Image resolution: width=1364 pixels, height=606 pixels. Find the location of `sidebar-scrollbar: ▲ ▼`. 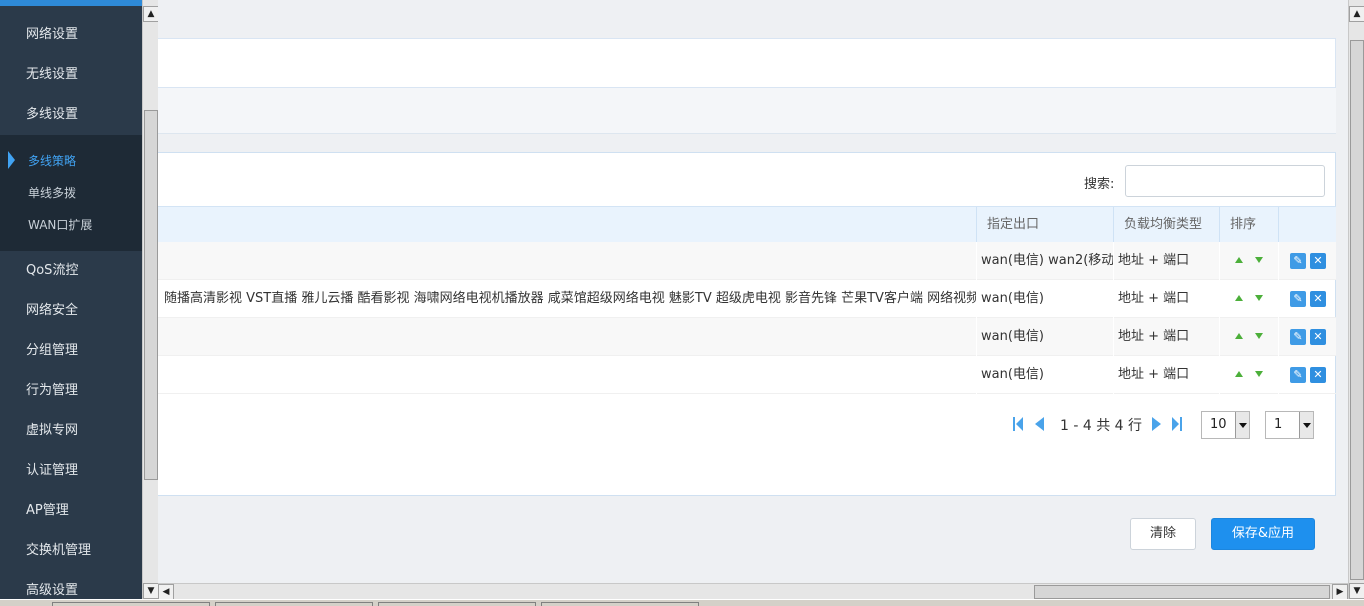

sidebar-scrollbar: ▲ ▼ is located at coordinates (150, 299).